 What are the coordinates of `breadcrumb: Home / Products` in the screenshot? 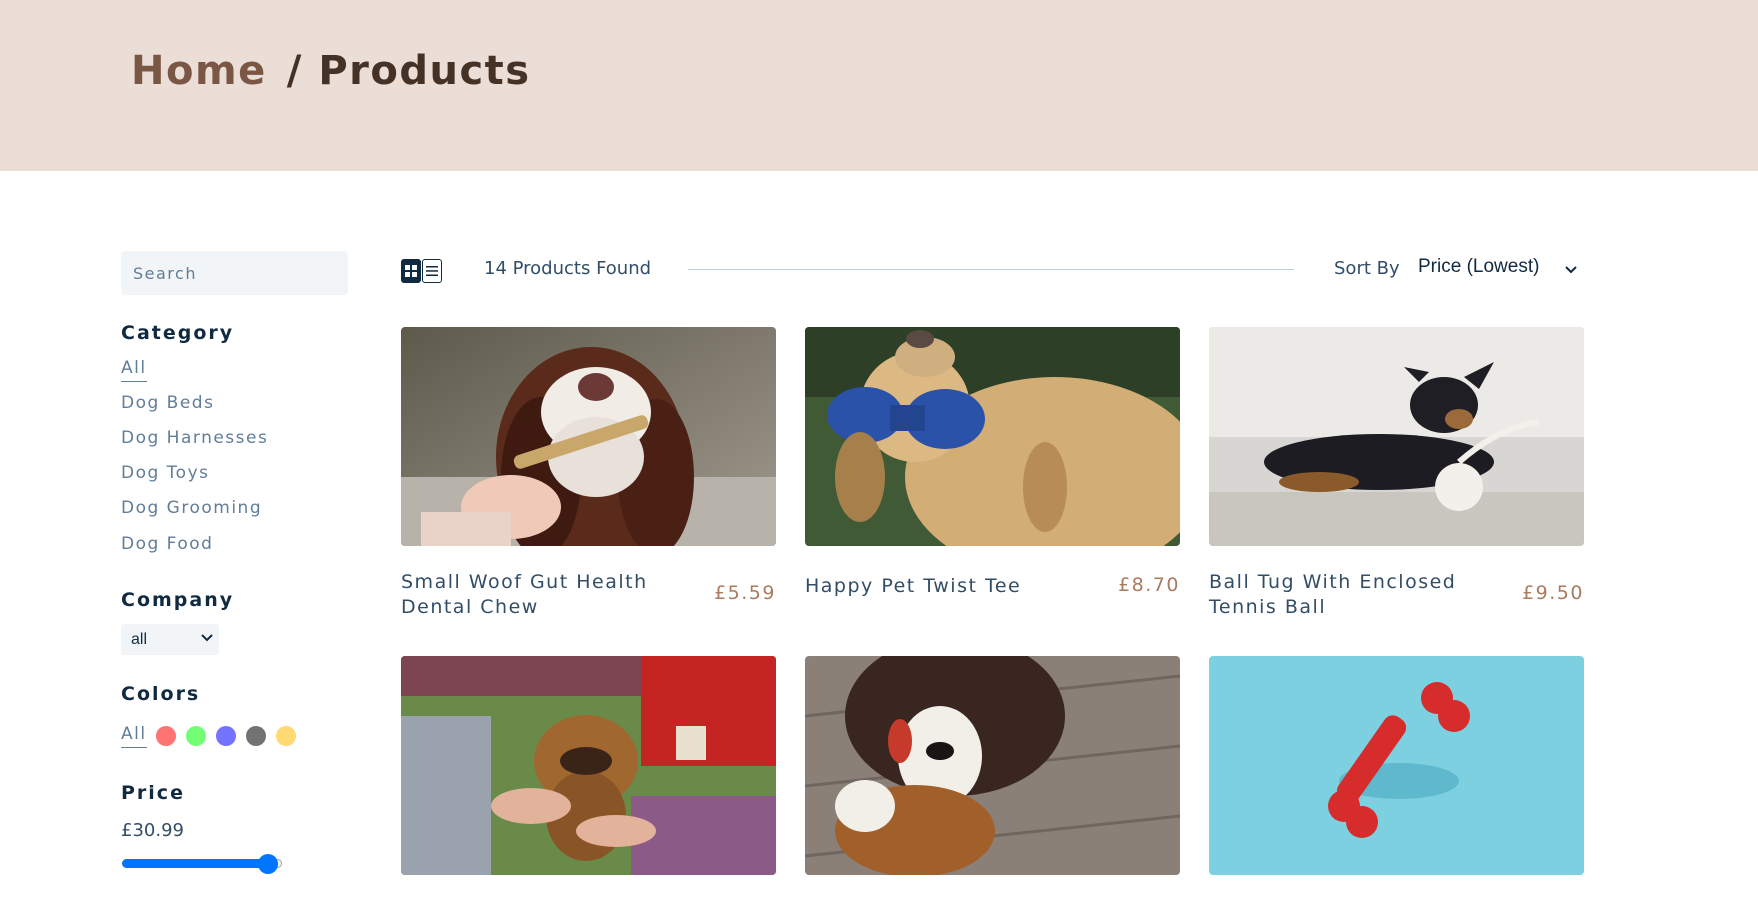 It's located at (331, 71).